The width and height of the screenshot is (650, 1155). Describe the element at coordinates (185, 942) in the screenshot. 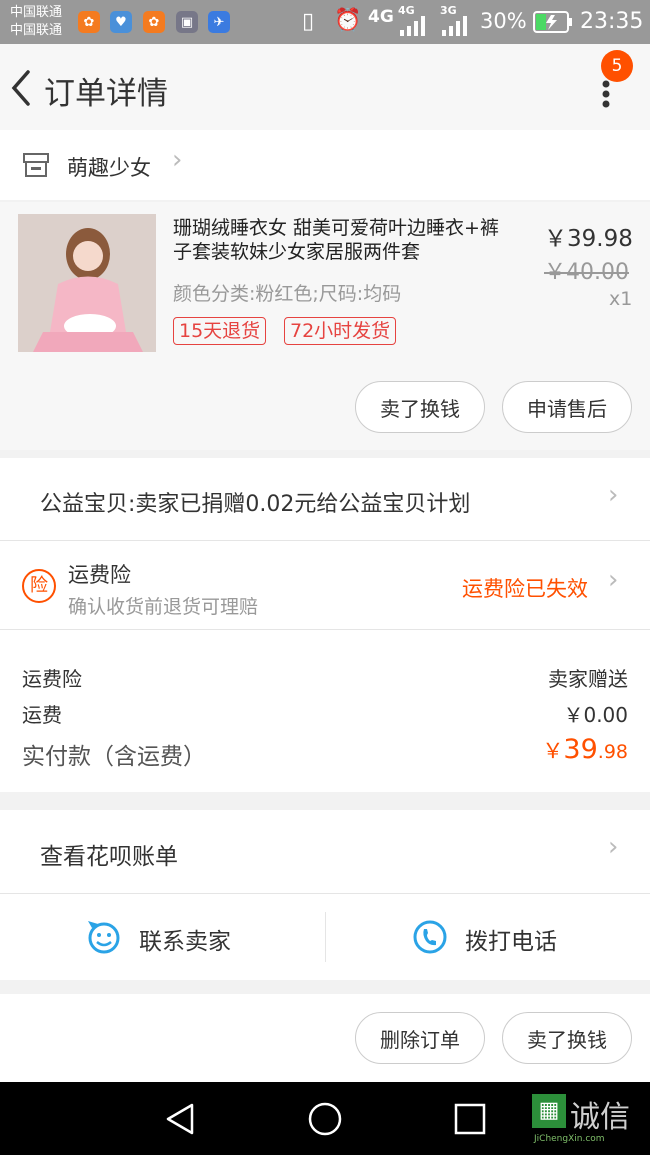

I see `contact-seller-label: 联系卖家` at that location.